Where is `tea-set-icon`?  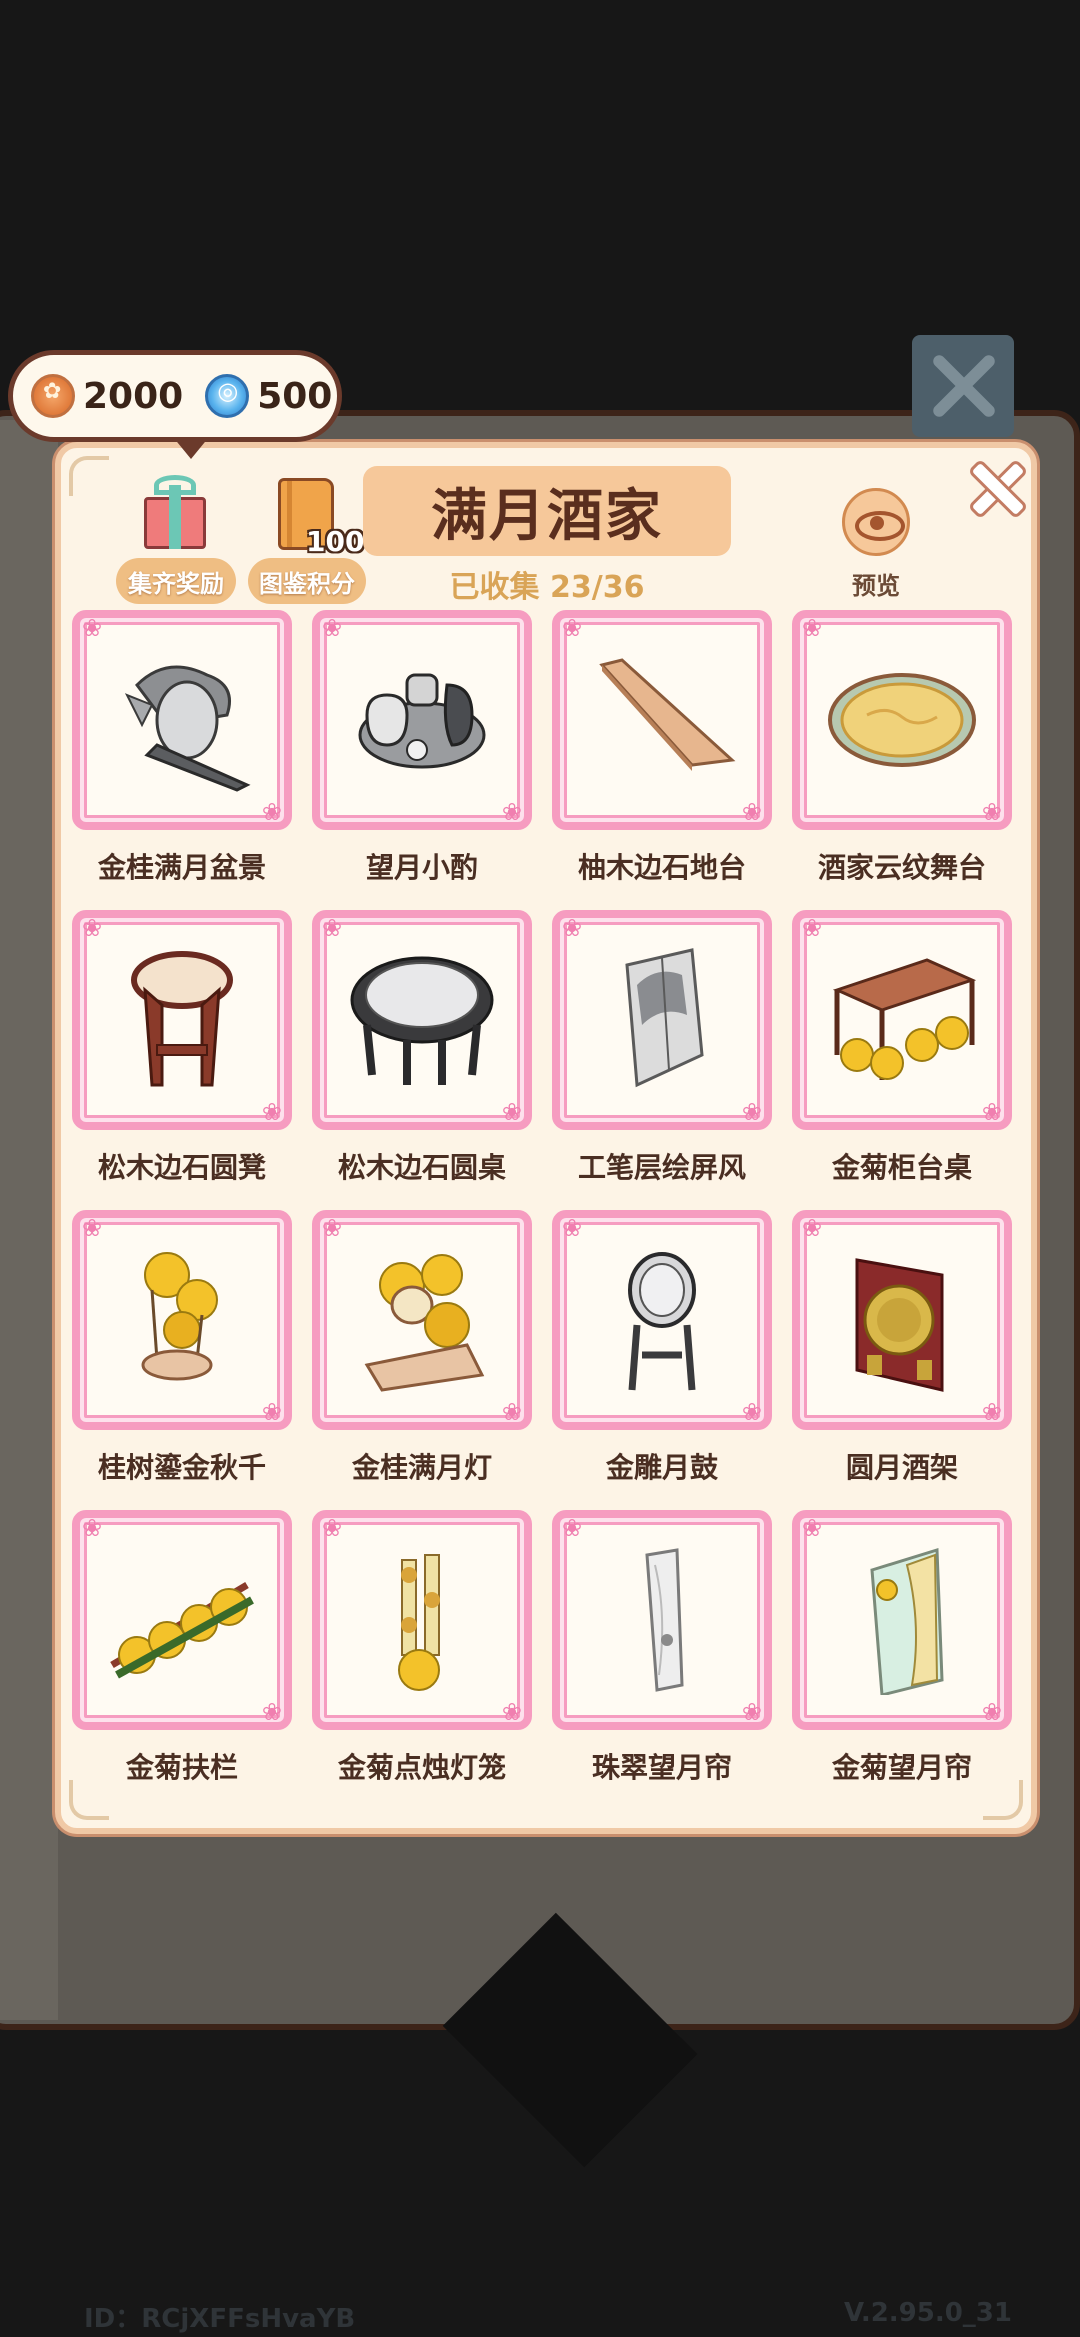 tea-set-icon is located at coordinates (422, 721).